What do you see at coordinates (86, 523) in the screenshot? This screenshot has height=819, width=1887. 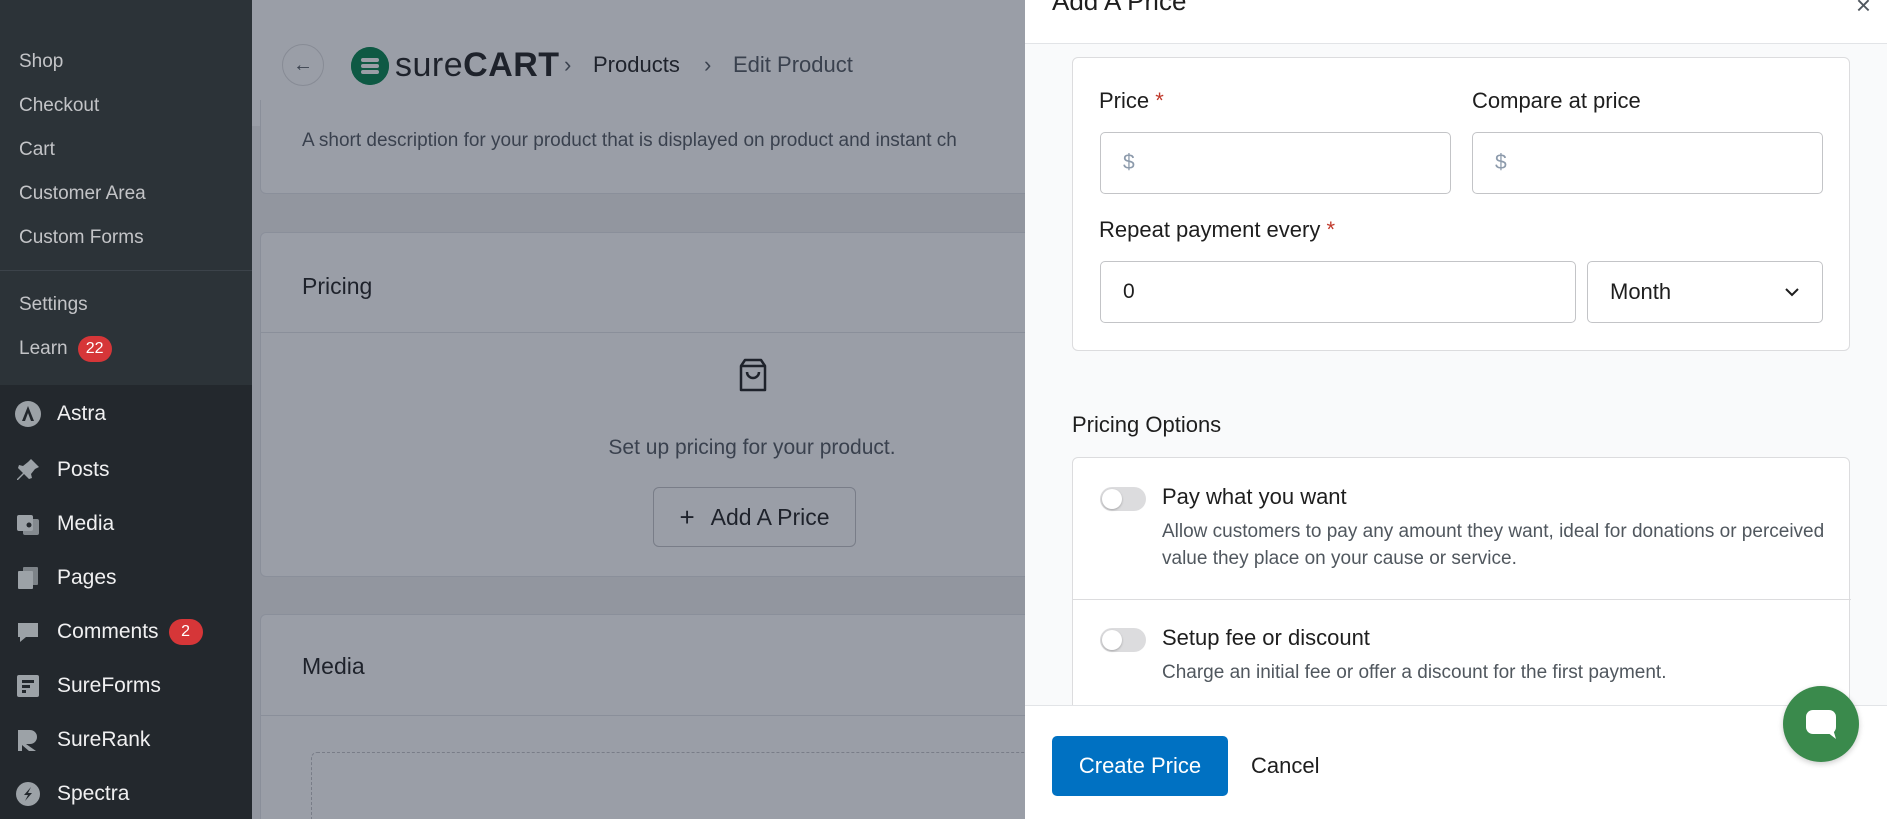 I see `sidebar-item-label: Media` at bounding box center [86, 523].